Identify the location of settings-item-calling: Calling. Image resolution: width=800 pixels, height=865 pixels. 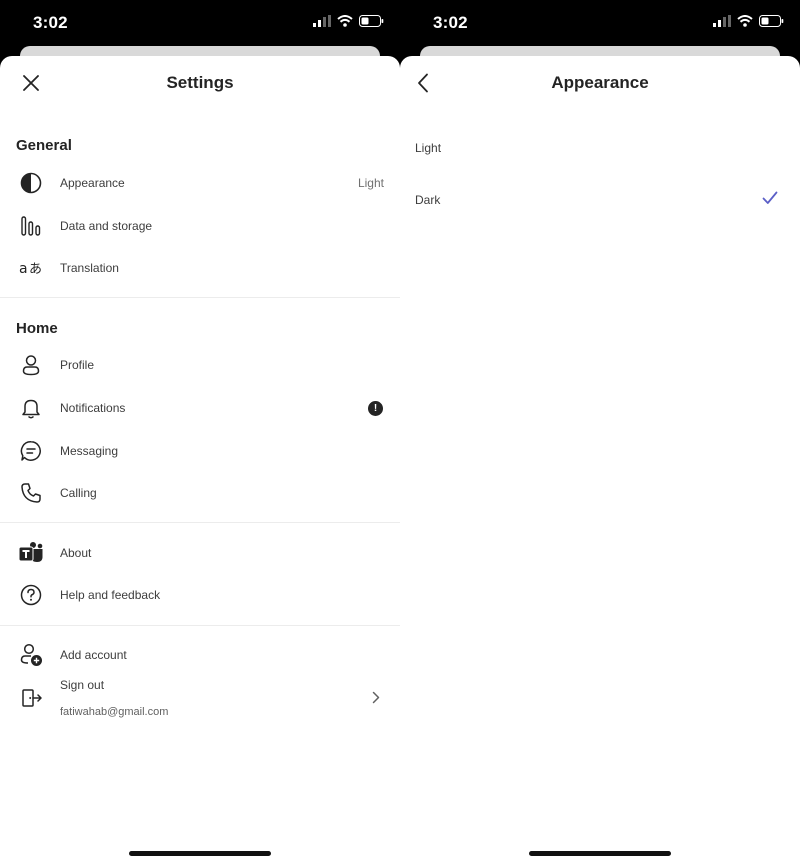
(200, 493).